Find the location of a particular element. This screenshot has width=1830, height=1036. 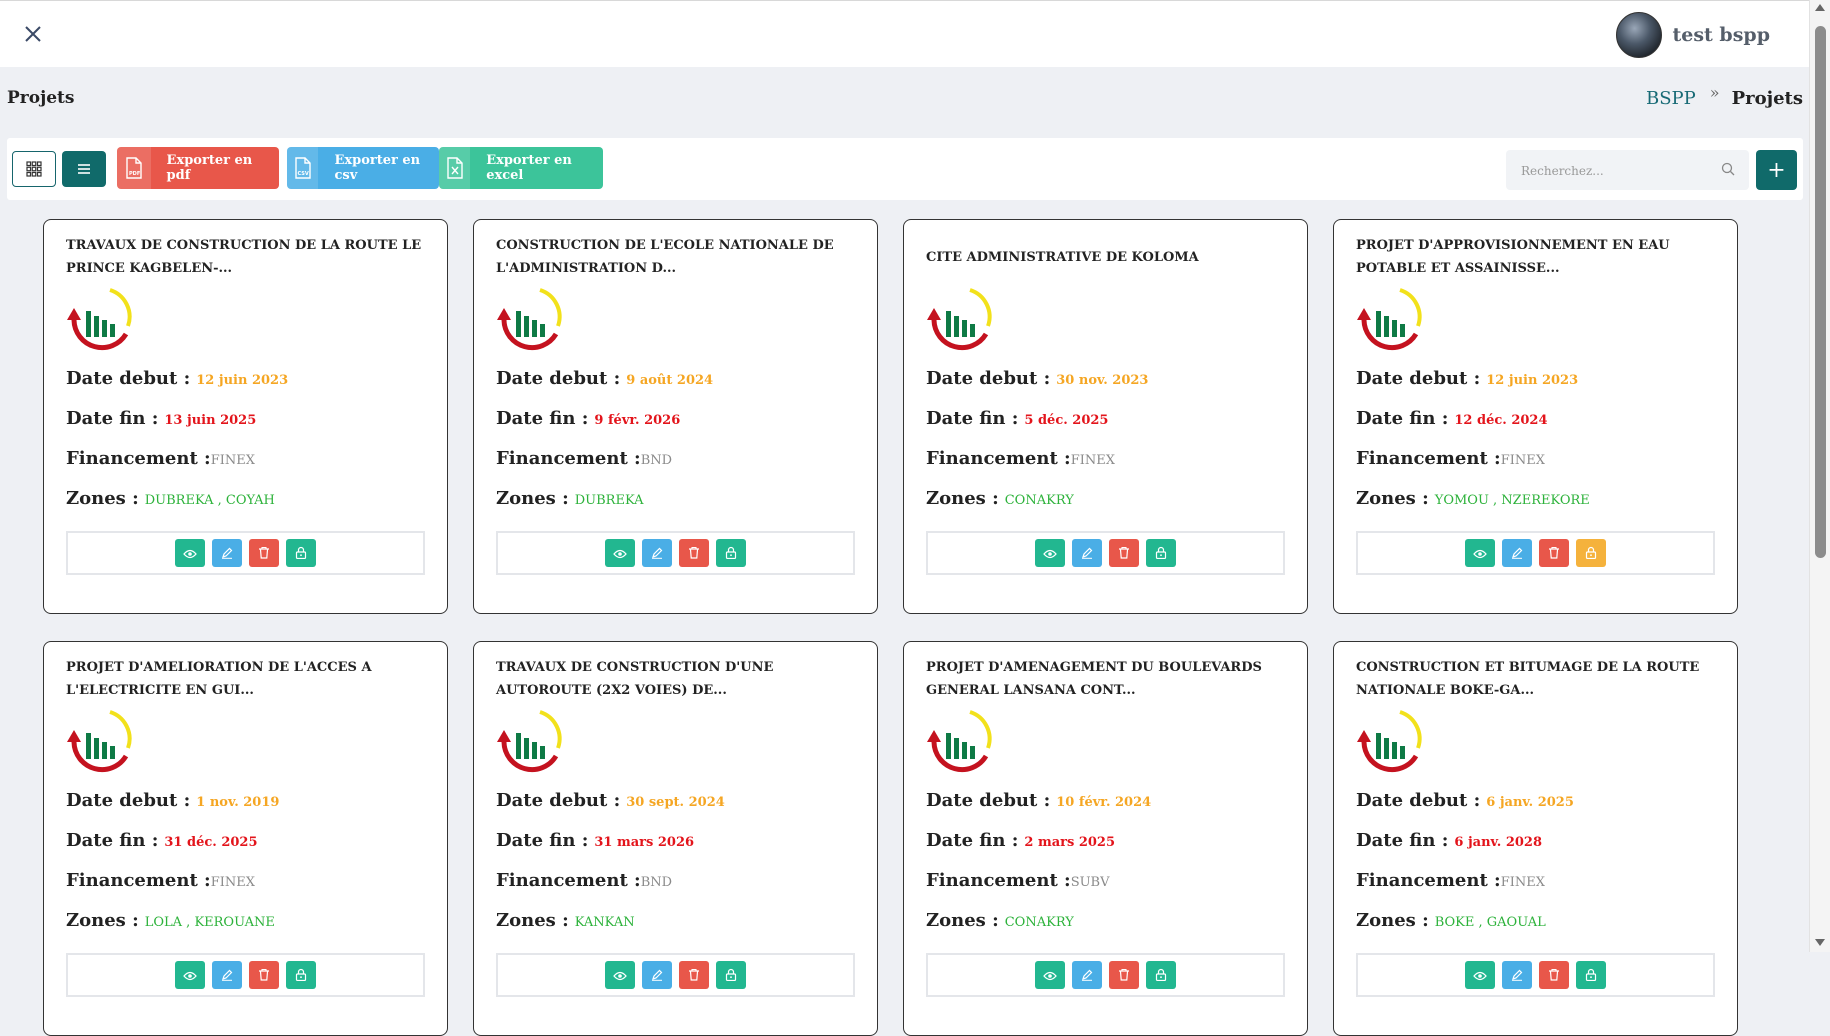

grid-view-button is located at coordinates (34, 169).